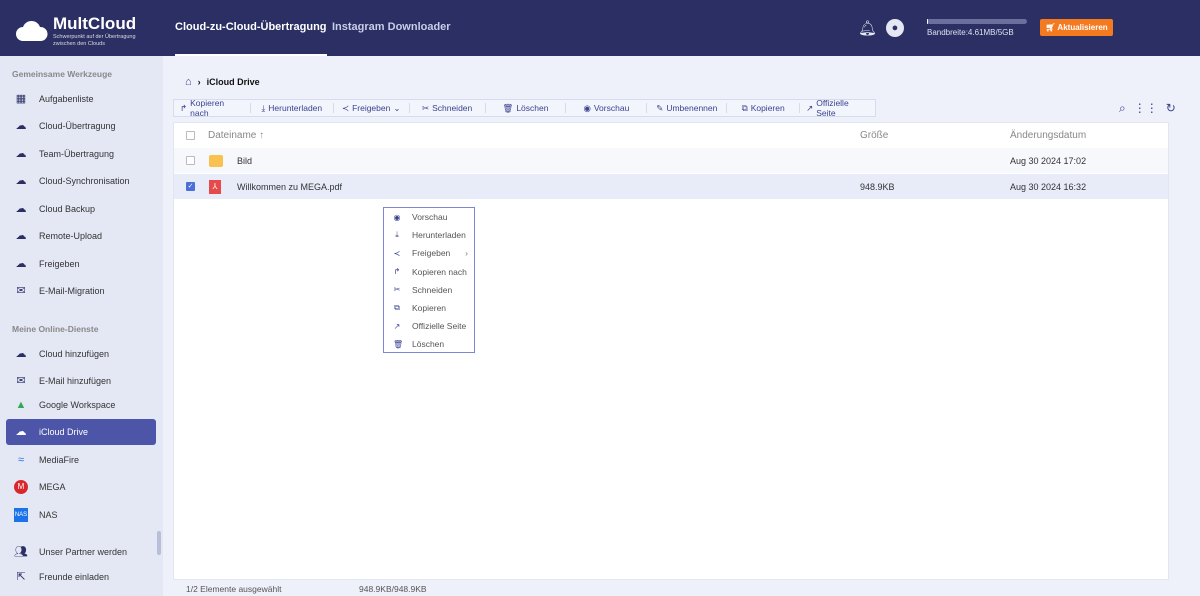  What do you see at coordinates (397, 253) in the screenshot?
I see `share-icon: ≺` at bounding box center [397, 253].